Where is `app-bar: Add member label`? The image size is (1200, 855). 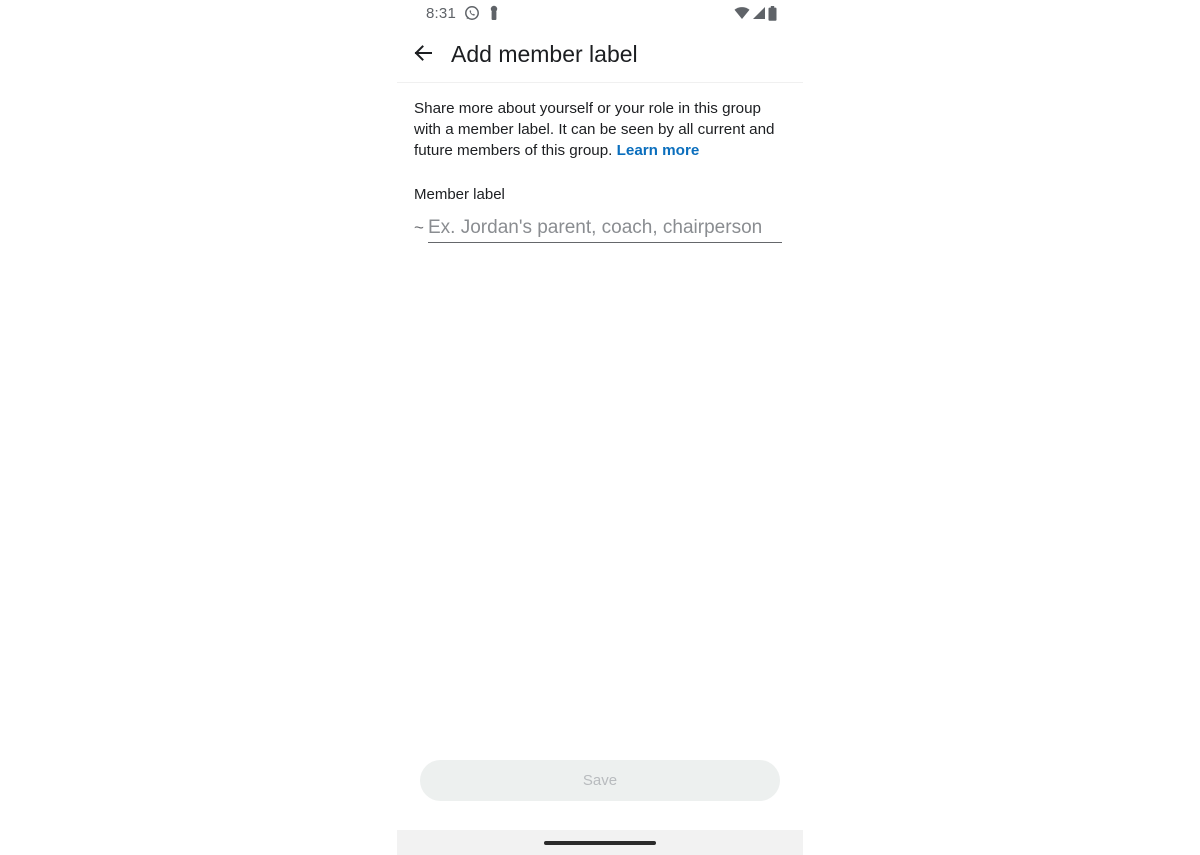
app-bar: Add member label is located at coordinates (600, 55).